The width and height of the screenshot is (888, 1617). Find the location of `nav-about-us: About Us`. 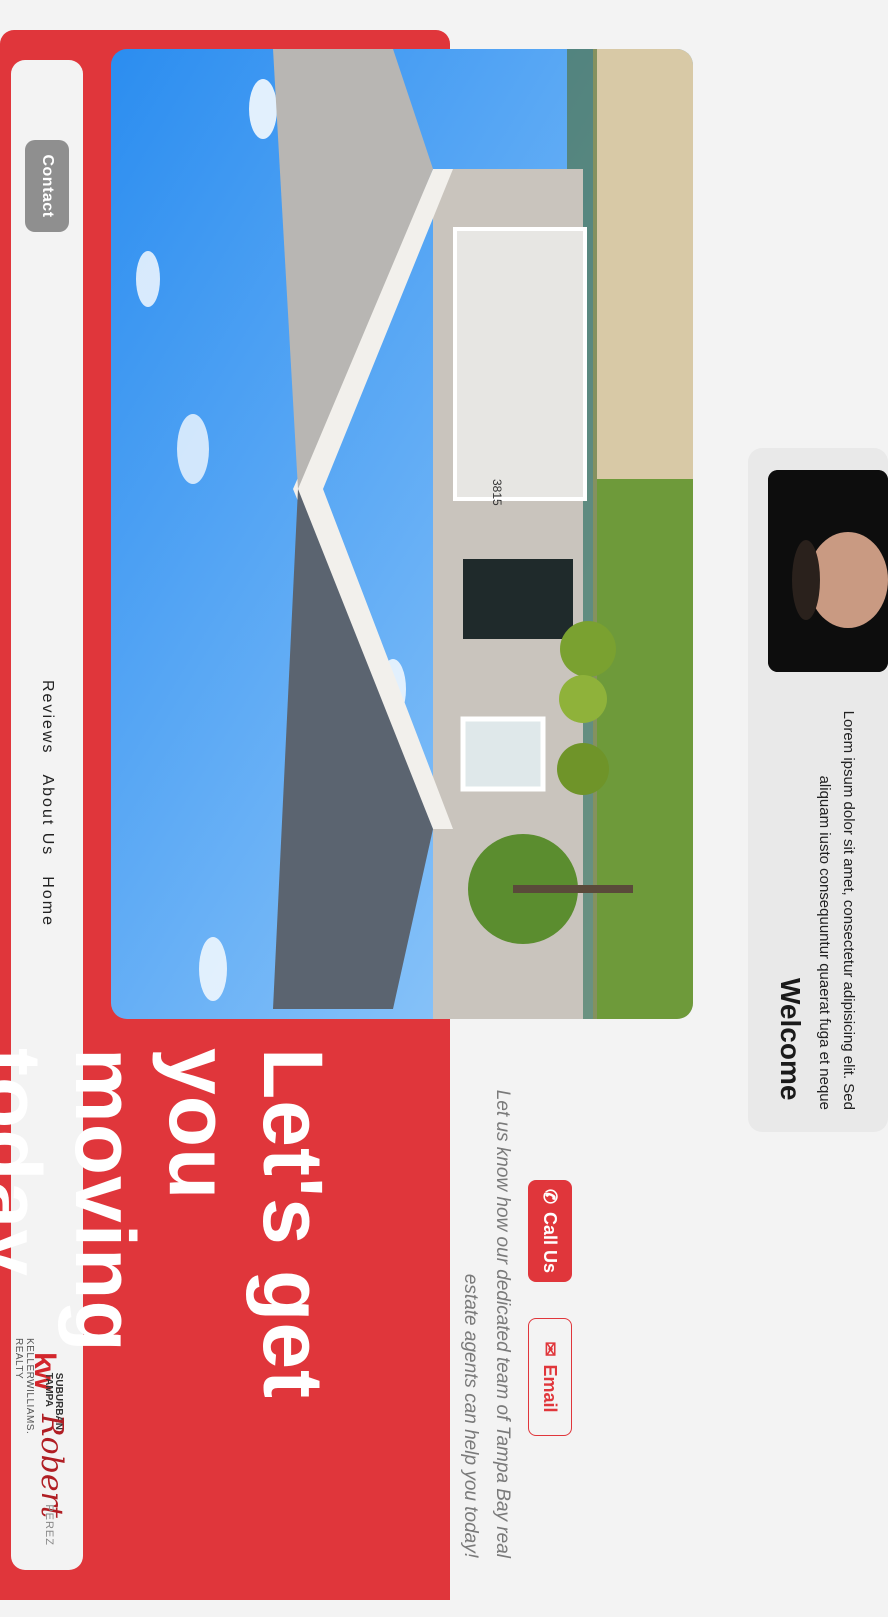

nav-about-us: About Us is located at coordinates (47, 815).